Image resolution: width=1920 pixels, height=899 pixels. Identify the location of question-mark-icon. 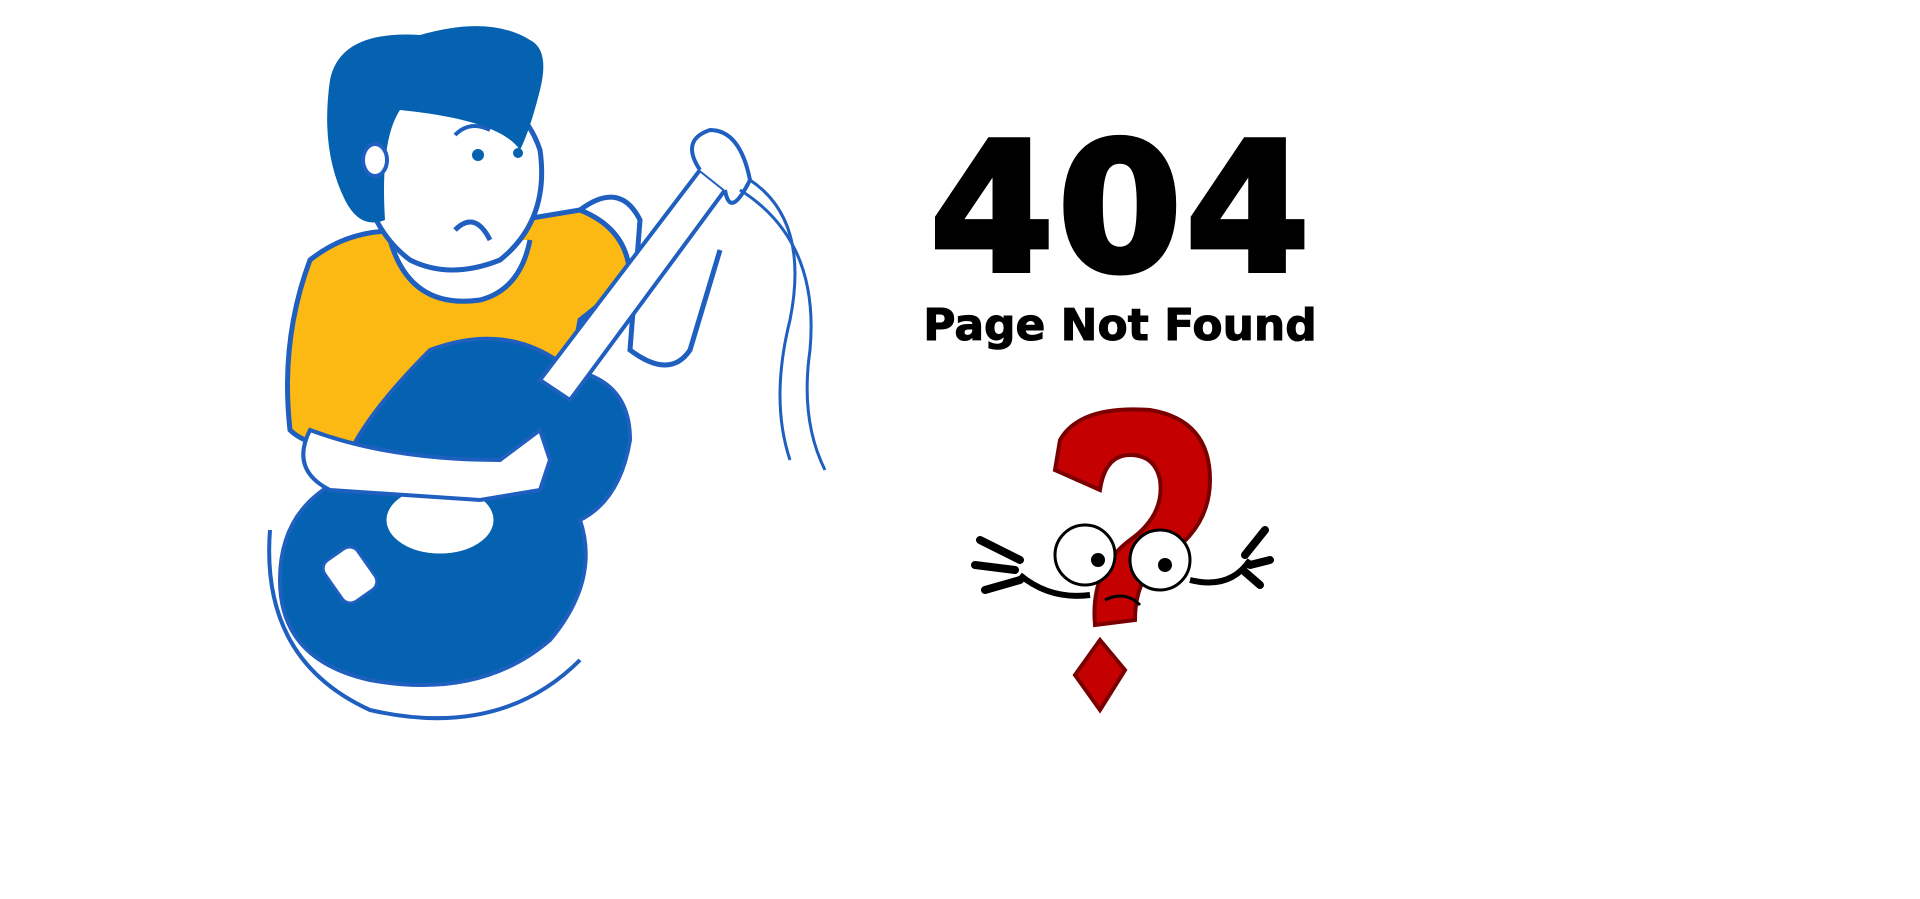
(1122, 560).